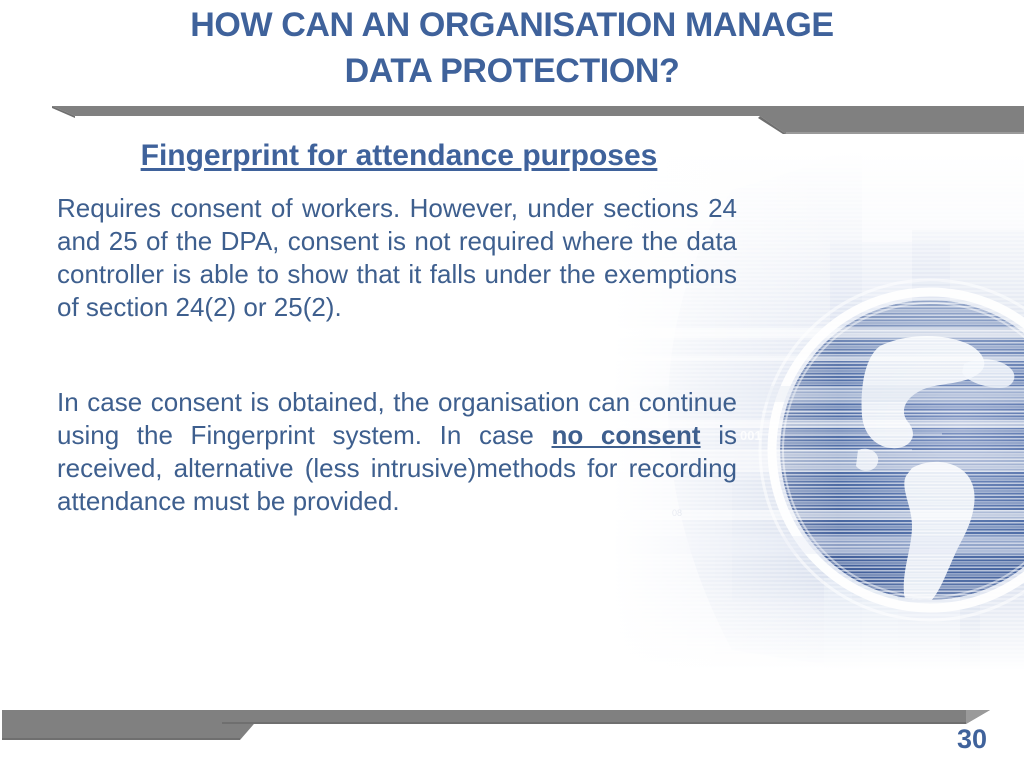 The height and width of the screenshot is (768, 1024). What do you see at coordinates (972, 739) in the screenshot?
I see `page-number: 30` at bounding box center [972, 739].